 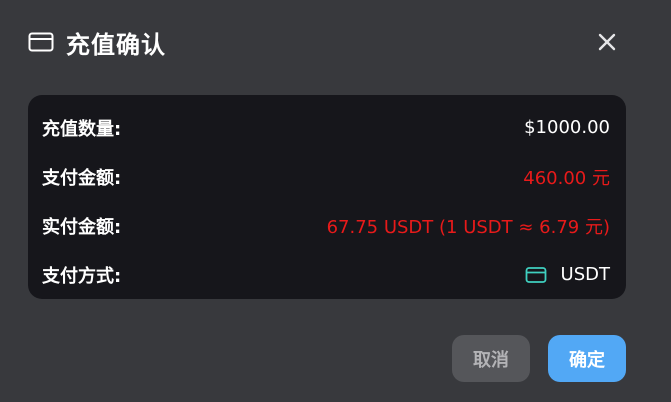 What do you see at coordinates (116, 44) in the screenshot?
I see `dialog-title: 充值确认` at bounding box center [116, 44].